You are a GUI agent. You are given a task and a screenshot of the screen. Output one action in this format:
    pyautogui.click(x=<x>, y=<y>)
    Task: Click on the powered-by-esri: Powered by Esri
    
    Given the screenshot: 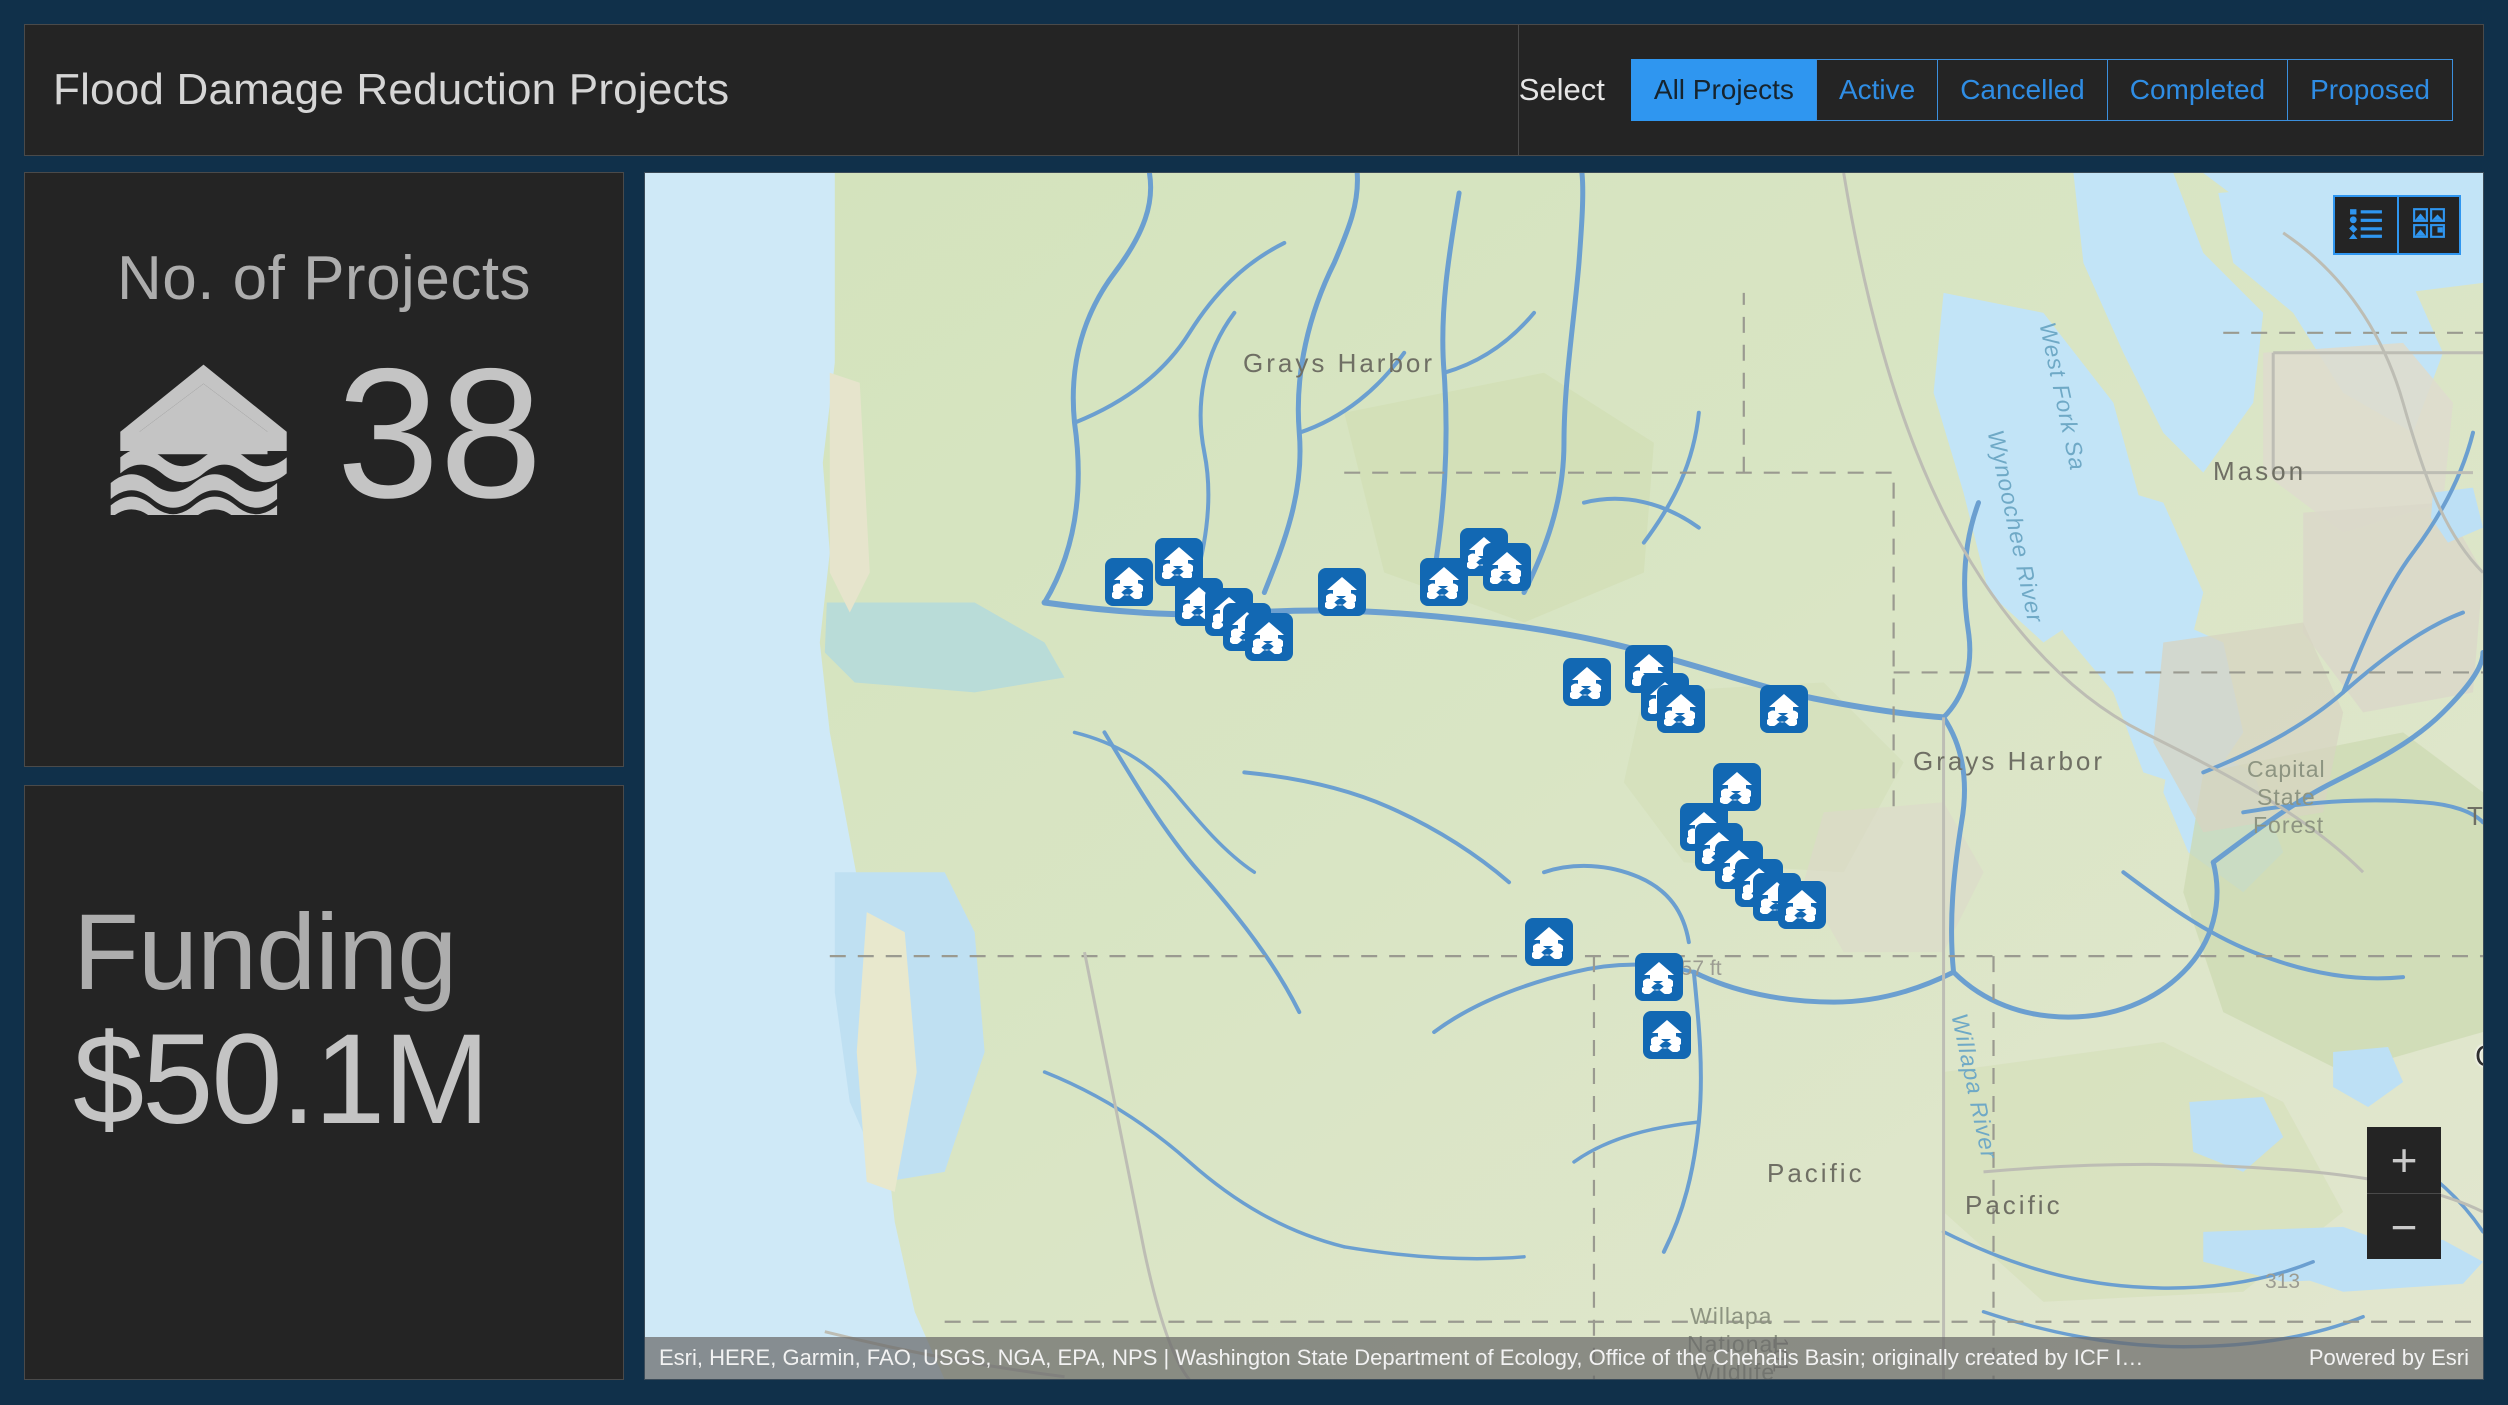 What is the action you would take?
    pyautogui.click(x=2388, y=1357)
    